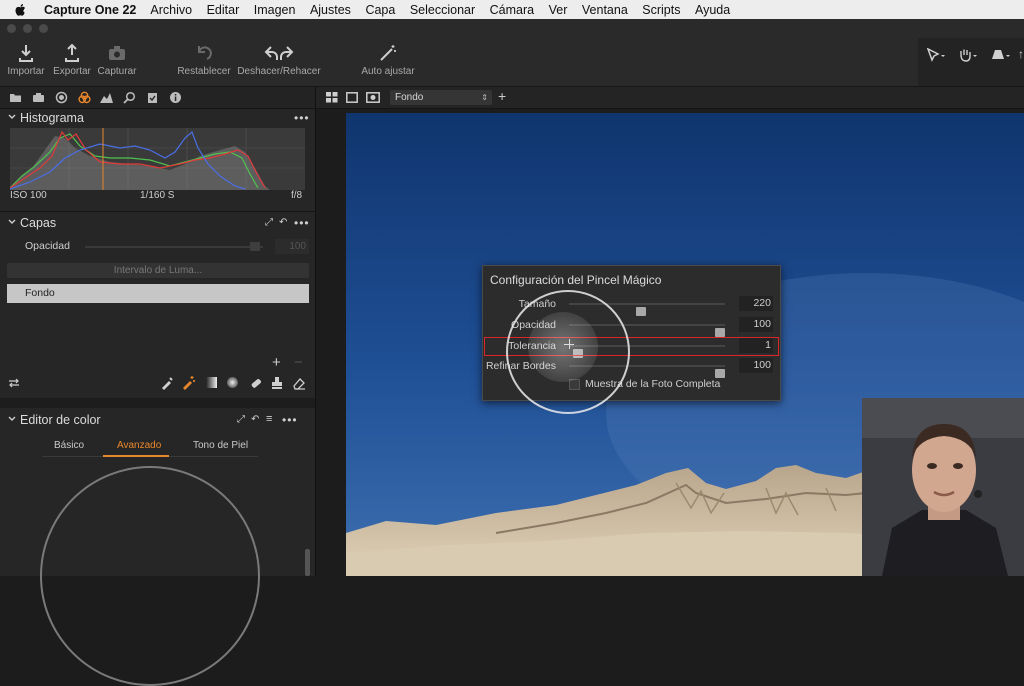  Describe the element at coordinates (188, 382) in the screenshot. I see `magic-brush-icon` at that location.